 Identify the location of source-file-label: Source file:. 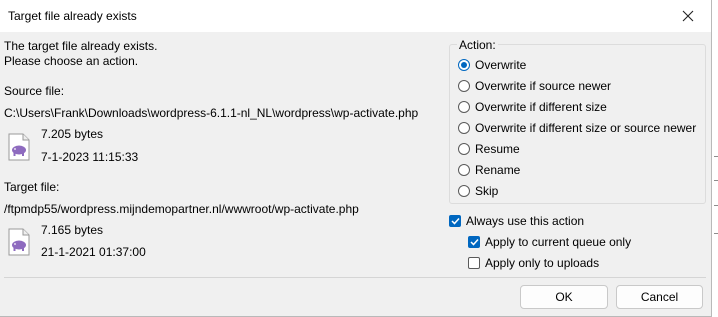
(34, 91).